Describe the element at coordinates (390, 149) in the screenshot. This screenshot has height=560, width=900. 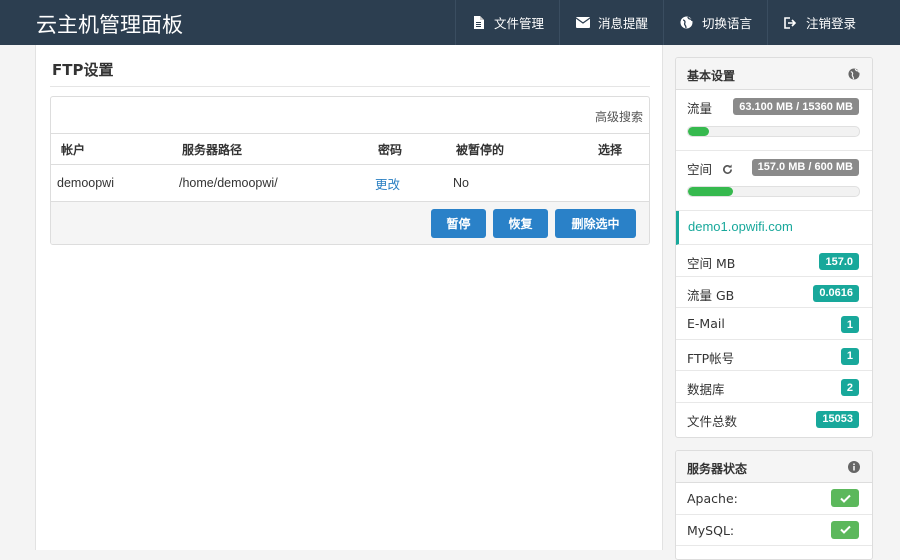
I see `column-header-password: 密码` at that location.